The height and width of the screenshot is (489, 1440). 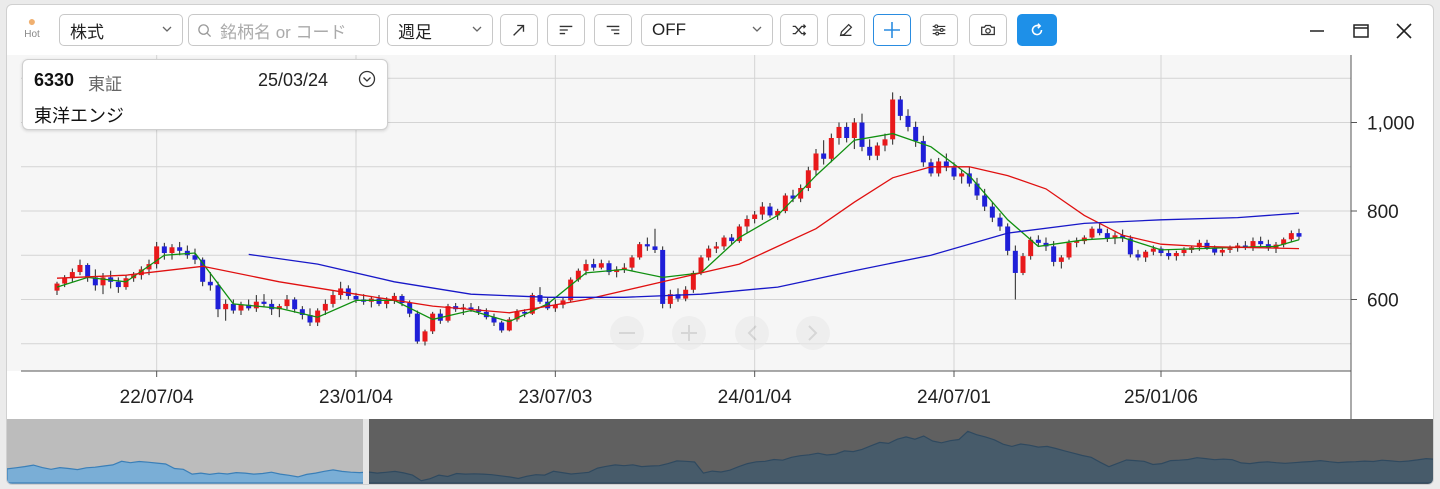 I want to click on stock-info-box: 6330 東証 25/03/24 東洋エンジ, so click(x=205, y=94).